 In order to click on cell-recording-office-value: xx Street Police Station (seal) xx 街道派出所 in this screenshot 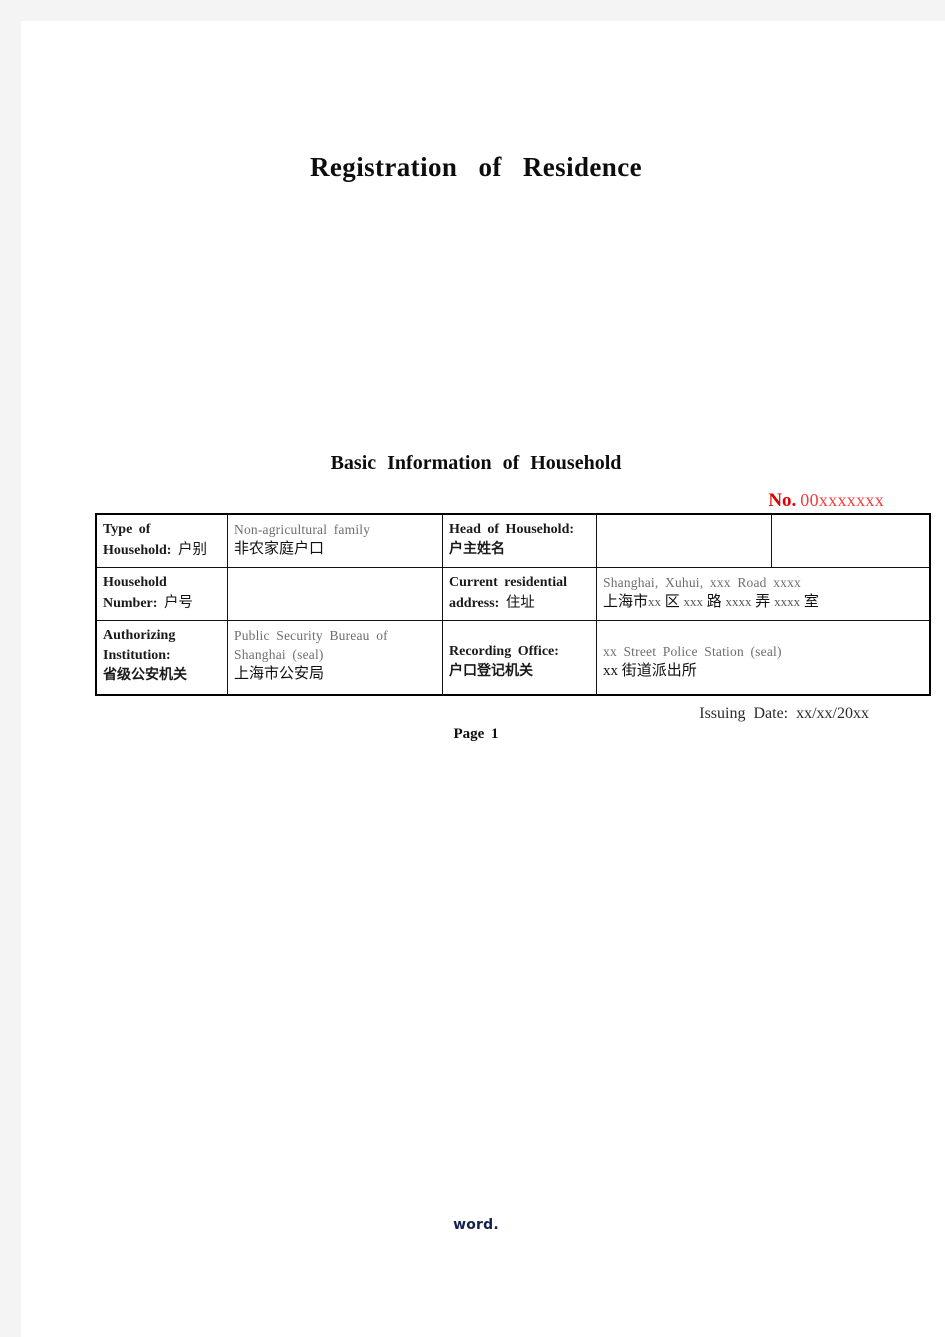, I will do `click(763, 657)`.